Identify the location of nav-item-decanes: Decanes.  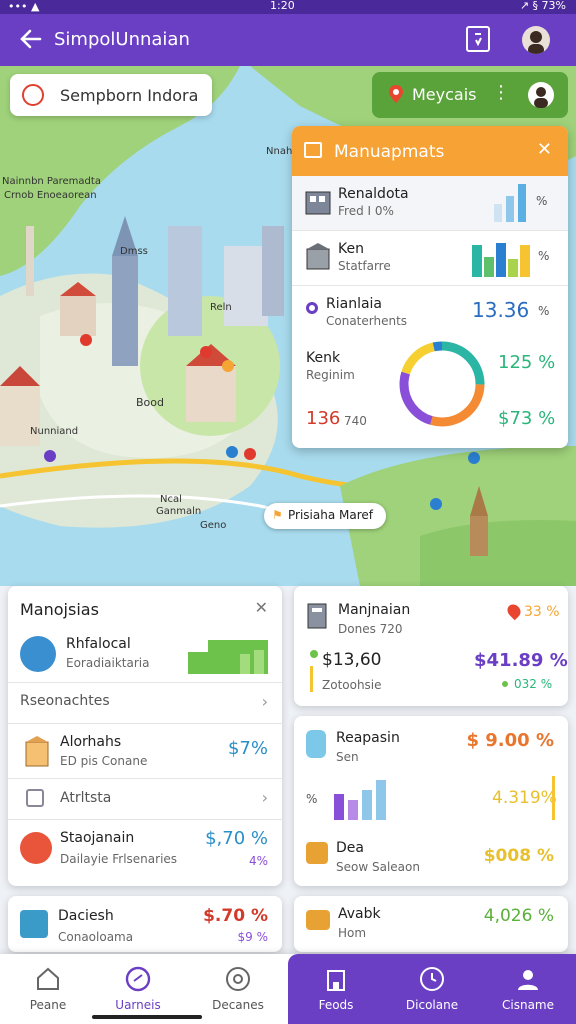
(238, 989).